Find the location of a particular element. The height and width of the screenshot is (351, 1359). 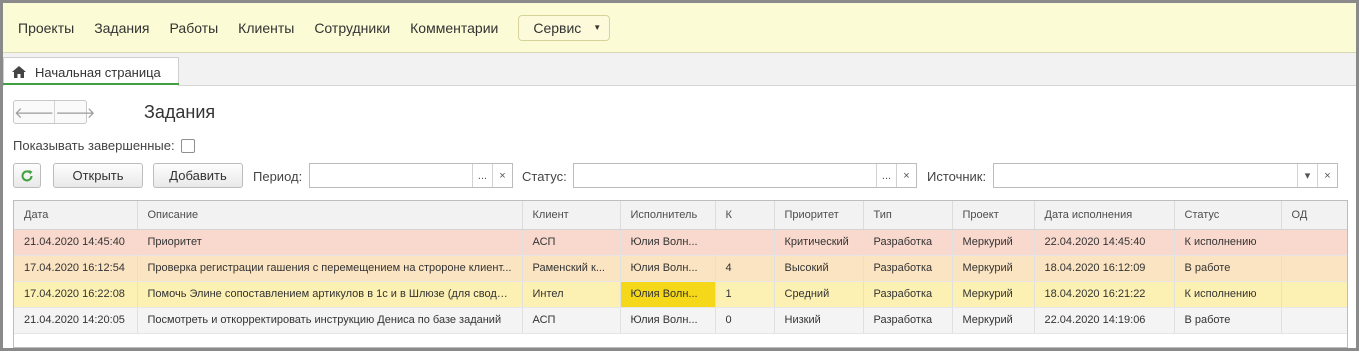

nav-tasks: Задания is located at coordinates (121, 28).